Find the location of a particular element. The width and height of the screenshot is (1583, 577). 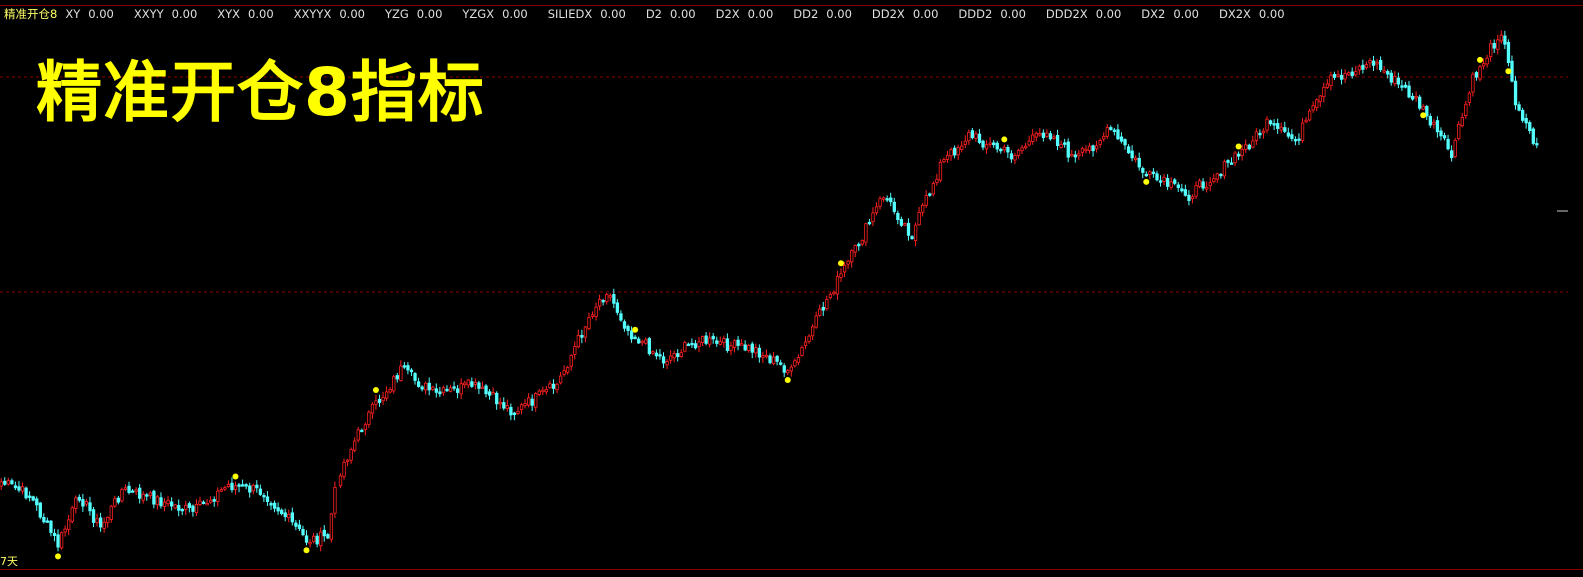

indicator-item: XXYY 0.00 is located at coordinates (175, 14).